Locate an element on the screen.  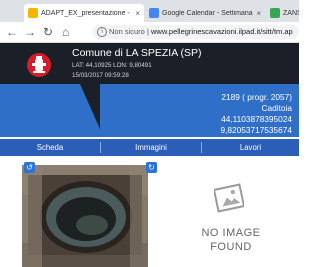
record-id: 2189 ( progr. 2057) is located at coordinates (256, 97).